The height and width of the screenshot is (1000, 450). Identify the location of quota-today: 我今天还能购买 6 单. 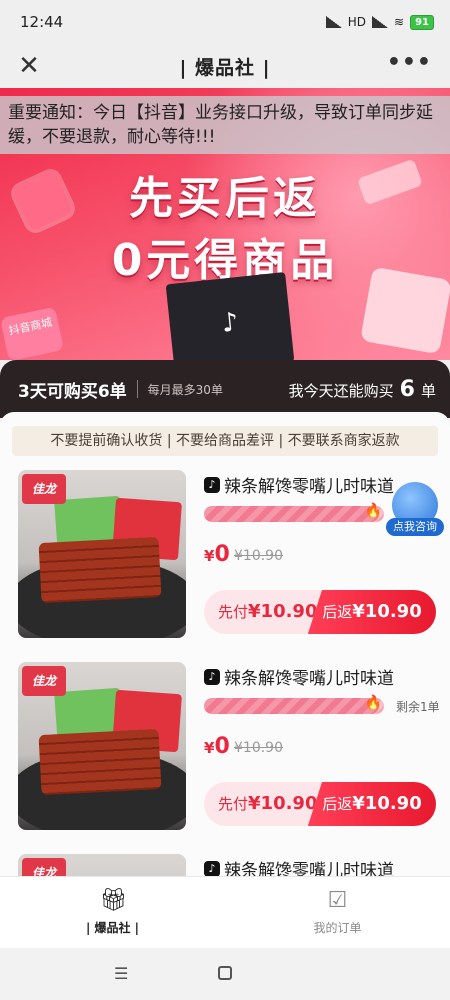
(362, 389).